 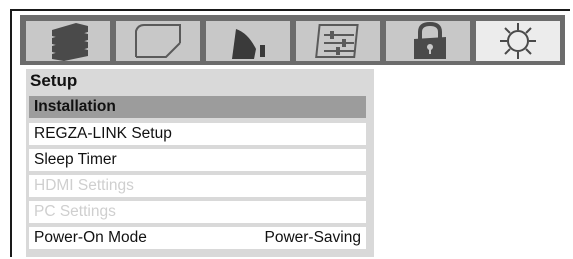 I want to click on menu-item-value: Power-Saving, so click(x=313, y=237).